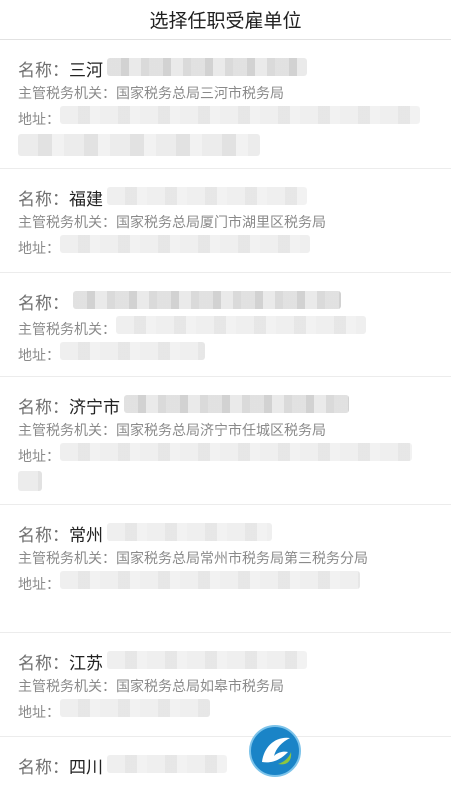  I want to click on page-title: 选择任职受雇单位, so click(225, 21).